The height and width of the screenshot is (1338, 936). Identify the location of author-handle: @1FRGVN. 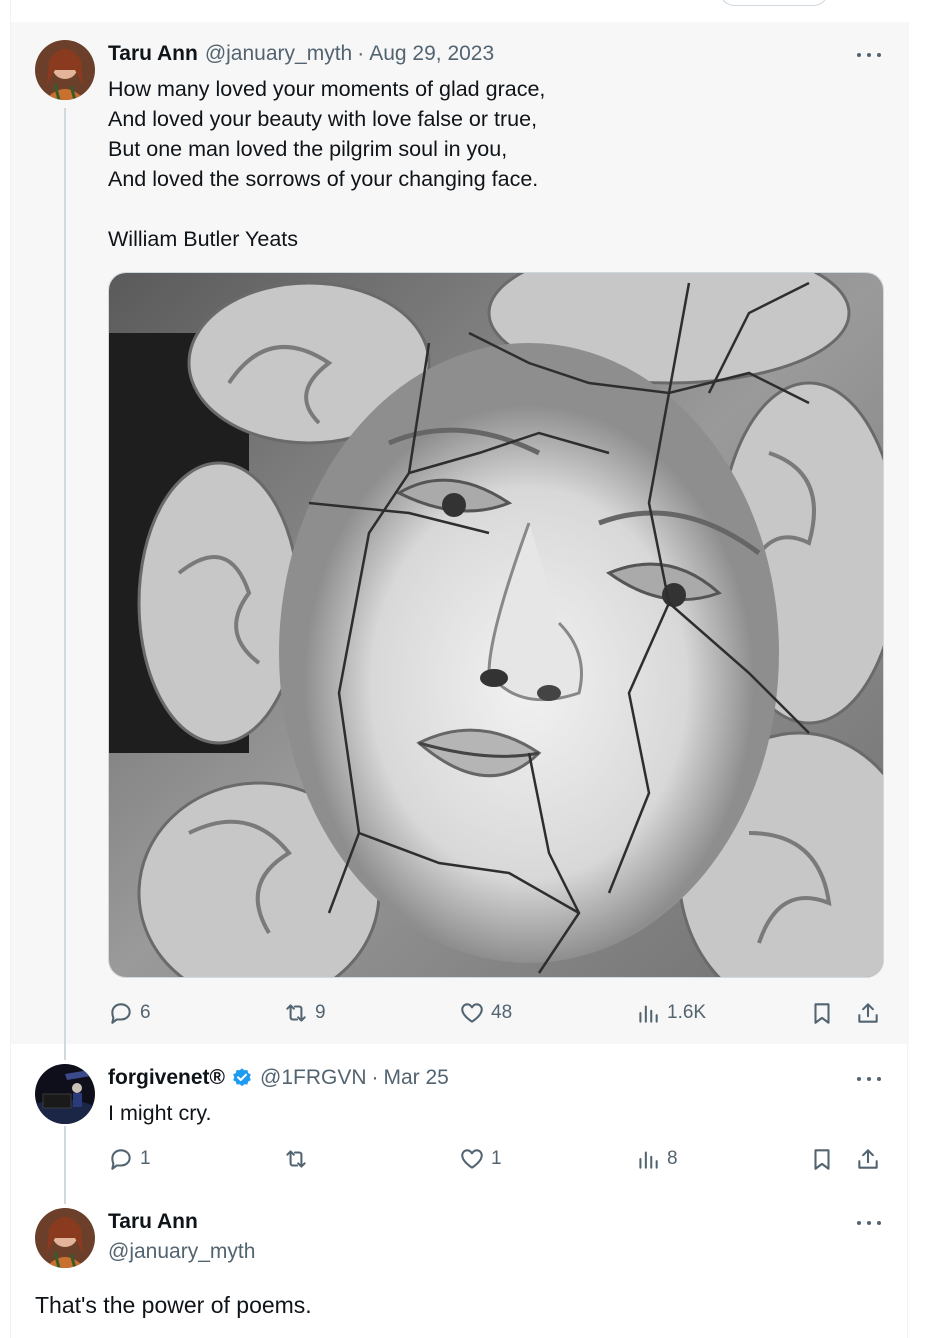
(313, 1078).